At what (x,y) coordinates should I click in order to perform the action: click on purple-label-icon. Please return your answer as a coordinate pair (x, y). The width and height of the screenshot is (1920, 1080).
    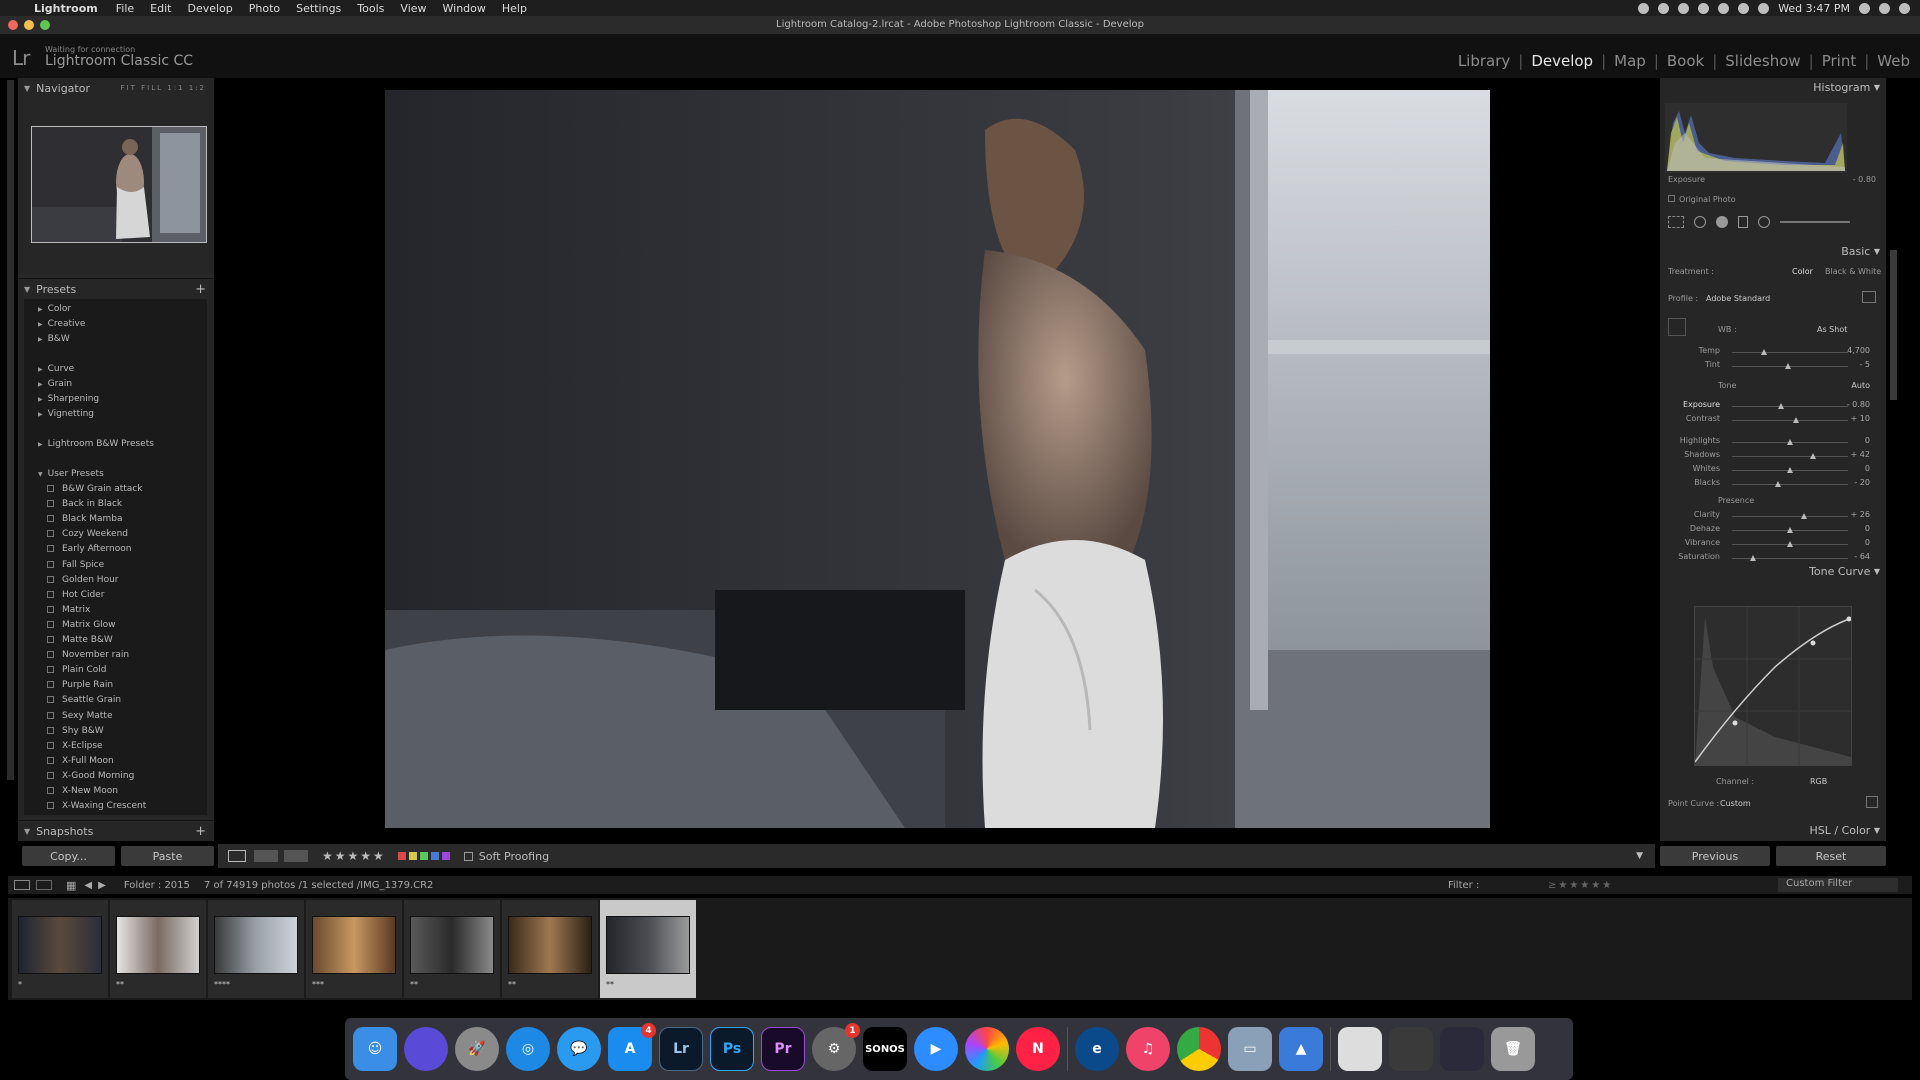
    Looking at the image, I should click on (445, 856).